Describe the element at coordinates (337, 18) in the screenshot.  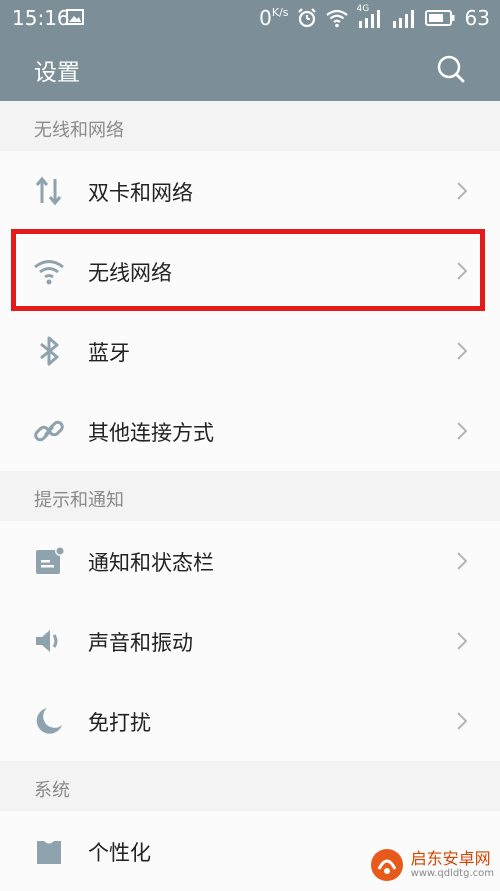
I see `wifi-status-icon` at that location.